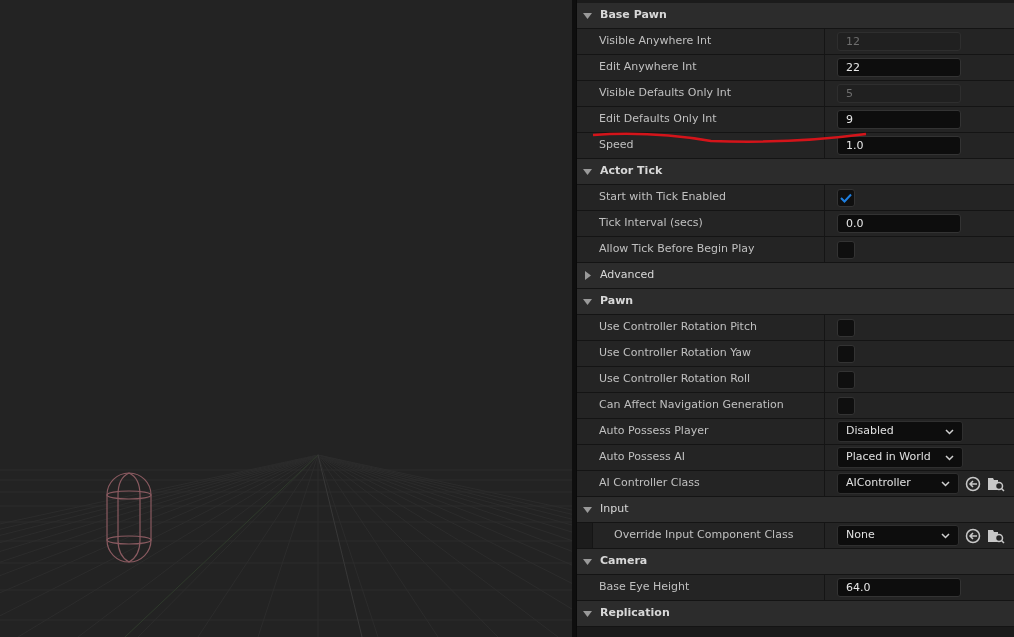 The image size is (1014, 637). I want to click on property-label: Override Input Component Class, so click(704, 535).